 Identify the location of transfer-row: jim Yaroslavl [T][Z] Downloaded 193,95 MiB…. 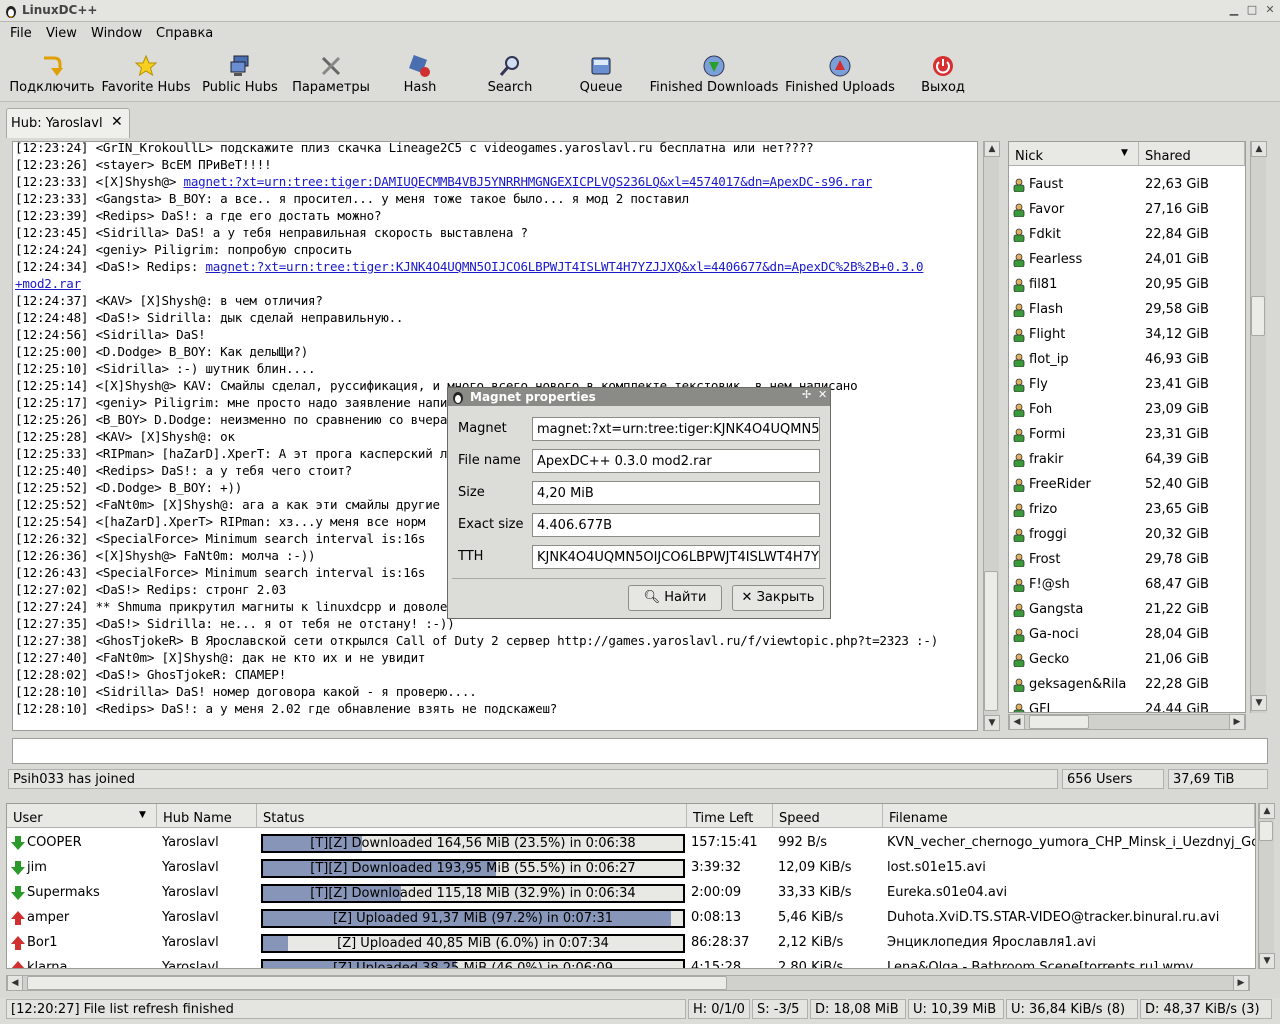
(631, 868).